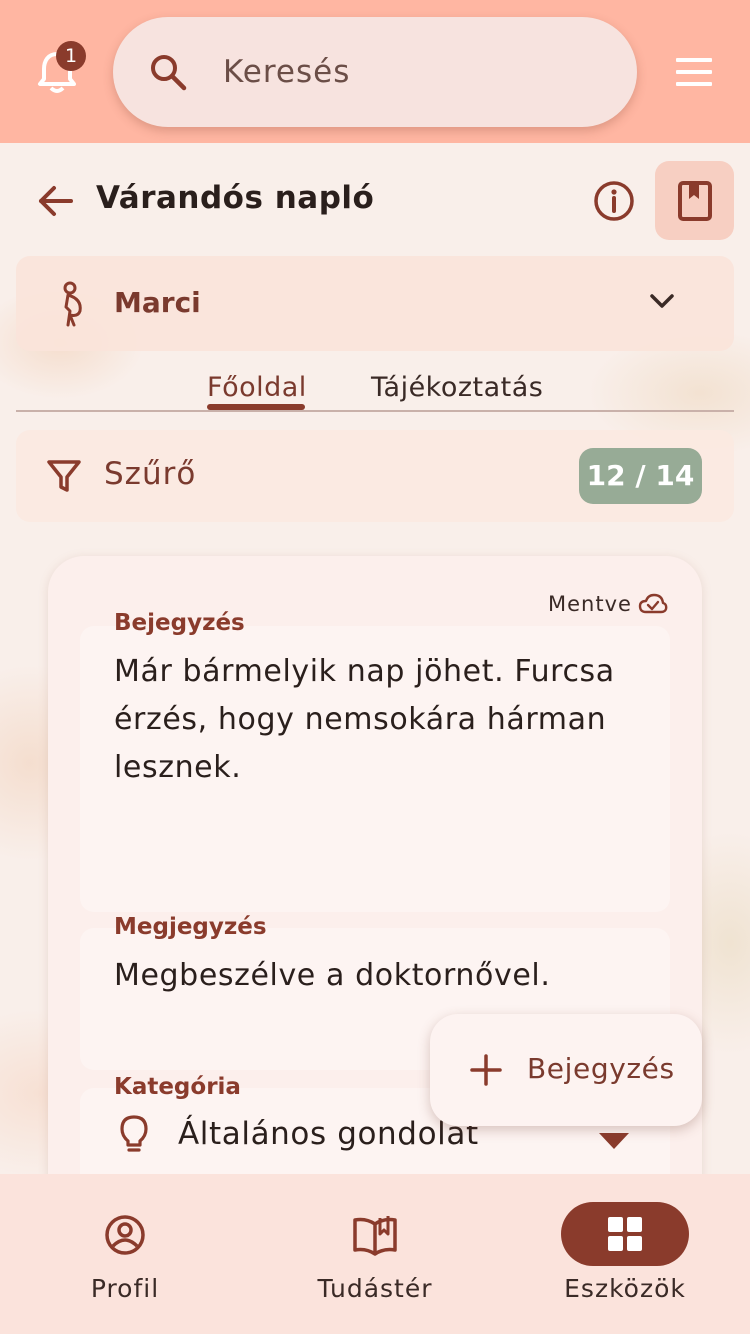 The height and width of the screenshot is (1334, 750). I want to click on page-title: Várandós napló, so click(235, 198).